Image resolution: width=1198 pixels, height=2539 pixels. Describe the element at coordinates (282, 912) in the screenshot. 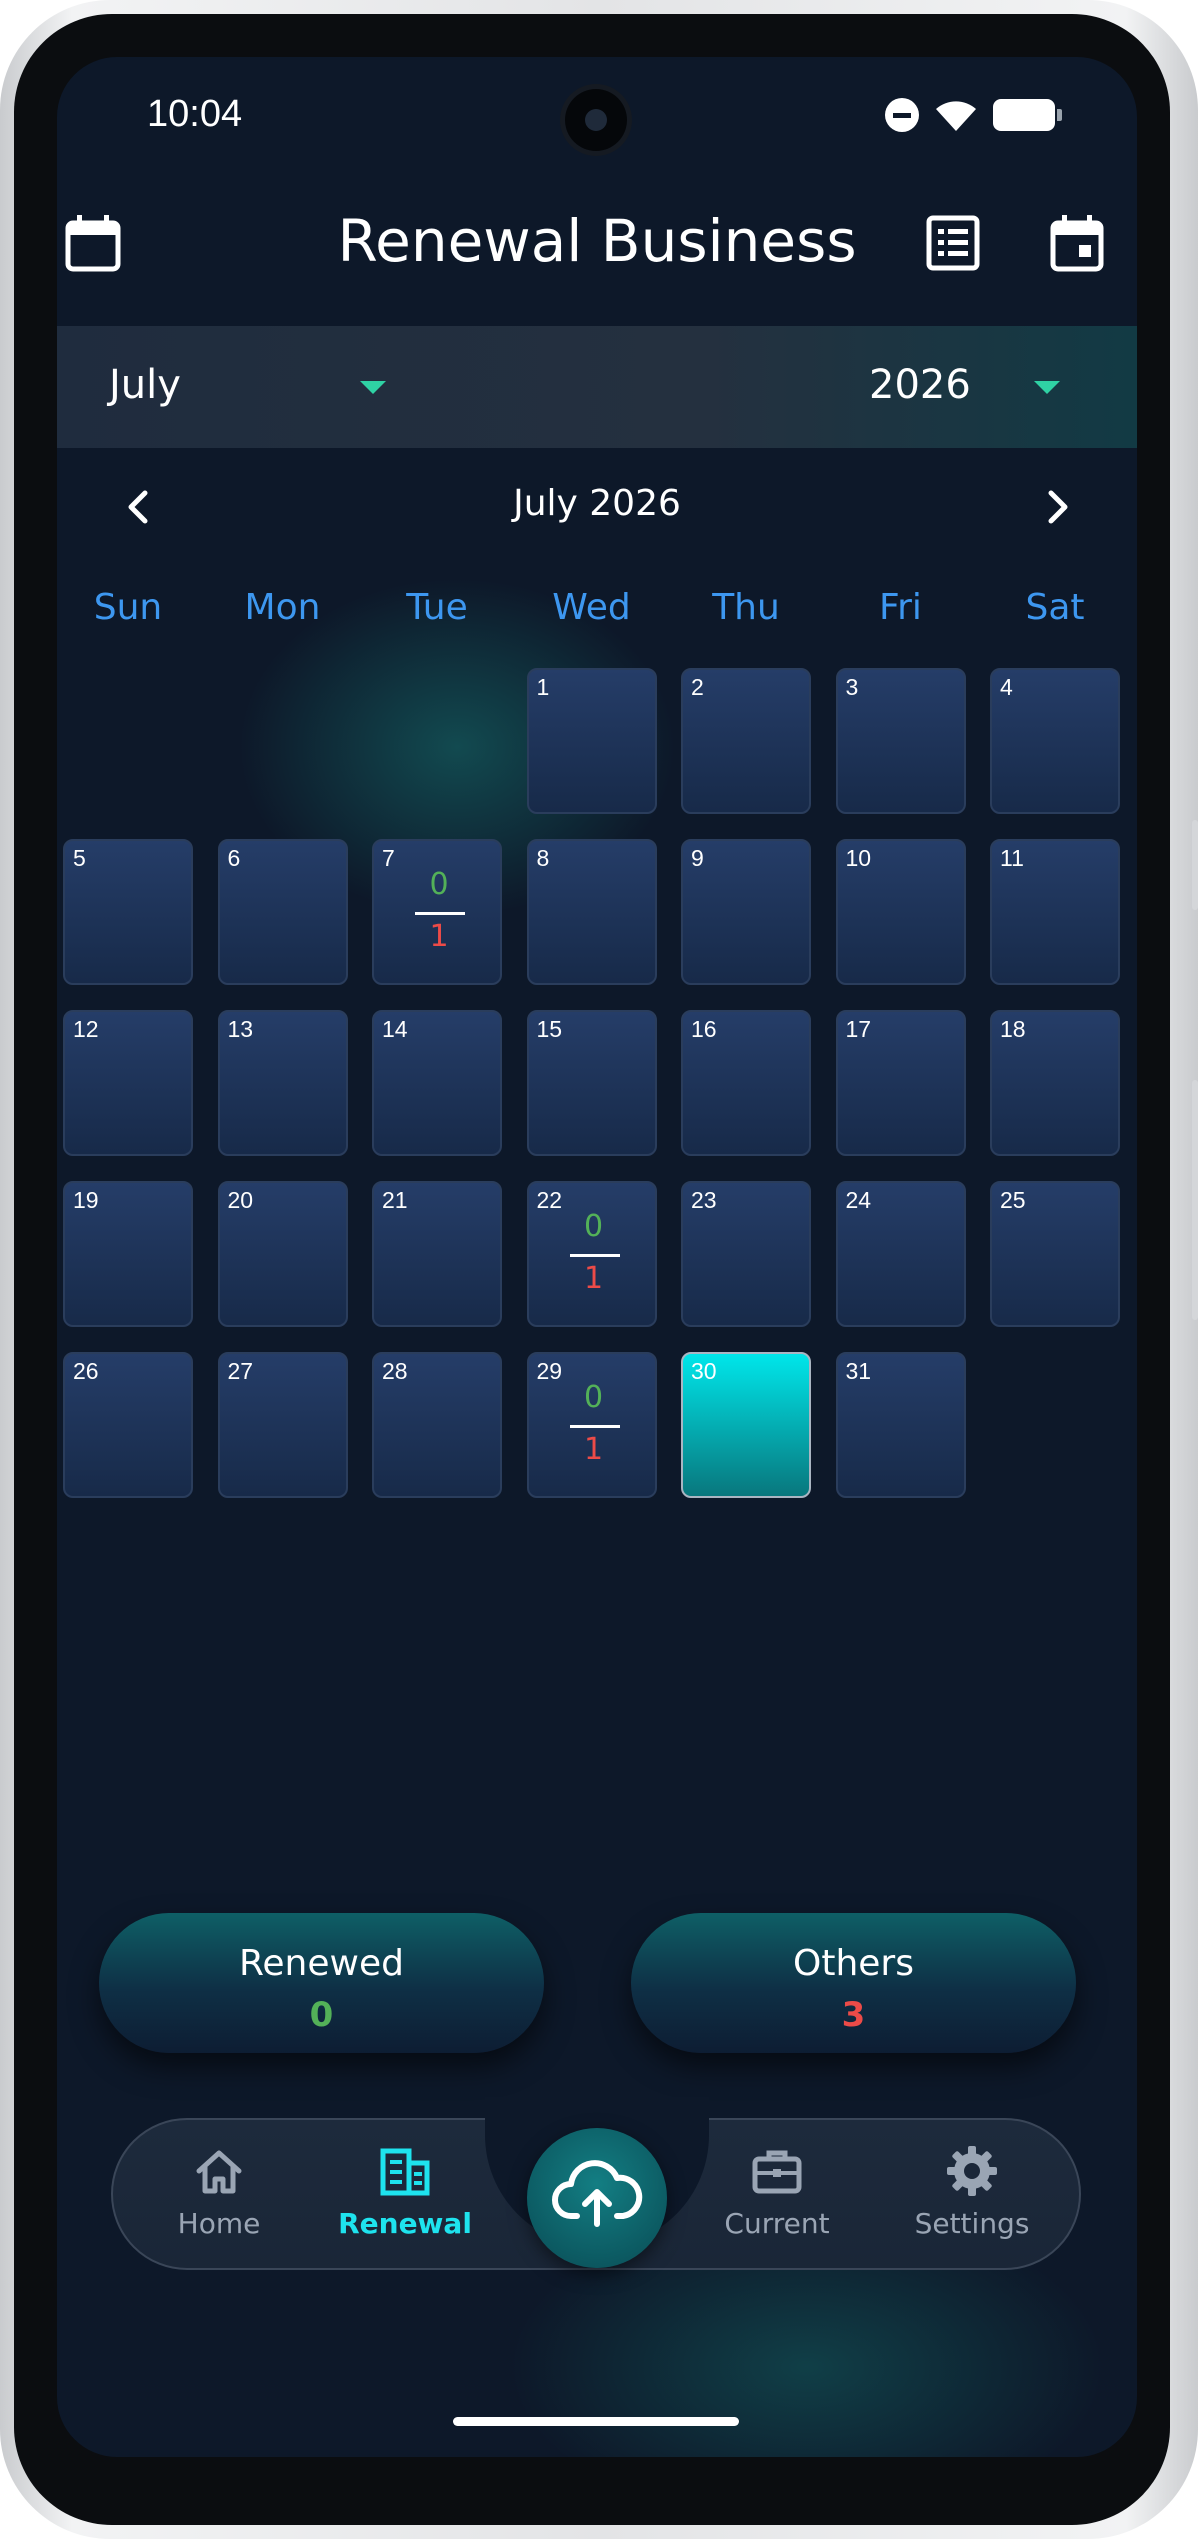

I see `calendar-day: 6` at that location.